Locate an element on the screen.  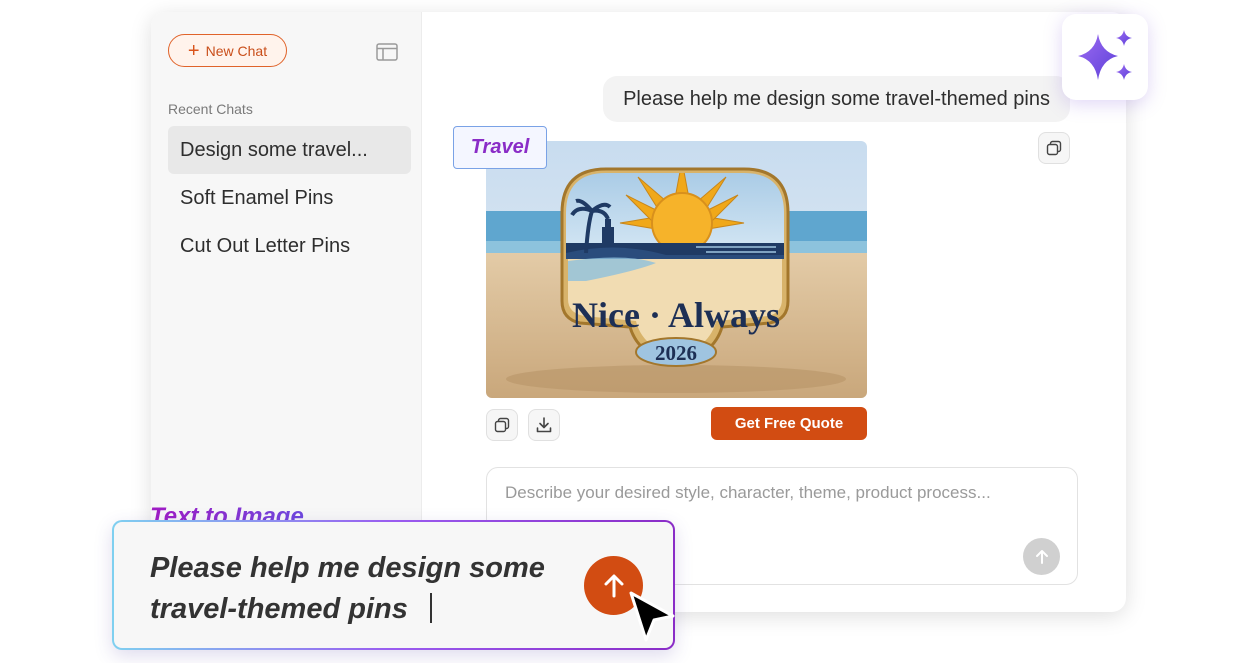
sparkle-icon is located at coordinates (1105, 55).